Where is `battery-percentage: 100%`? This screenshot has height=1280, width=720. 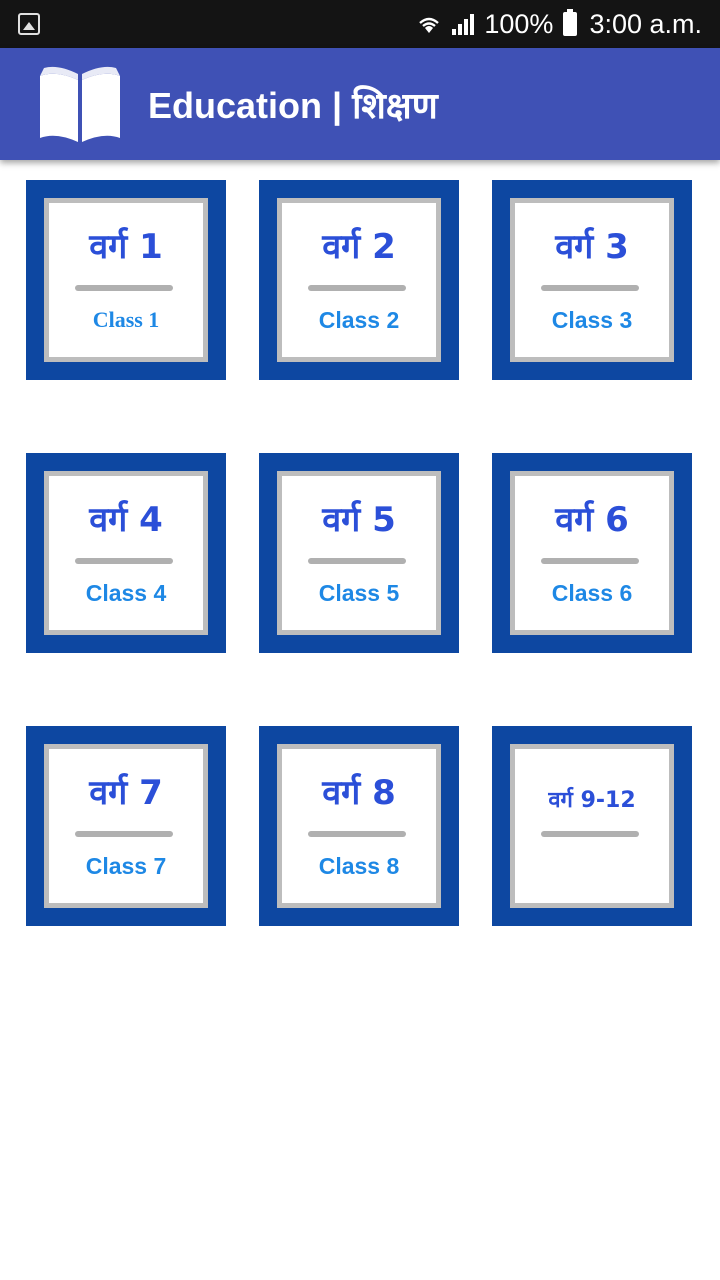 battery-percentage: 100% is located at coordinates (519, 23).